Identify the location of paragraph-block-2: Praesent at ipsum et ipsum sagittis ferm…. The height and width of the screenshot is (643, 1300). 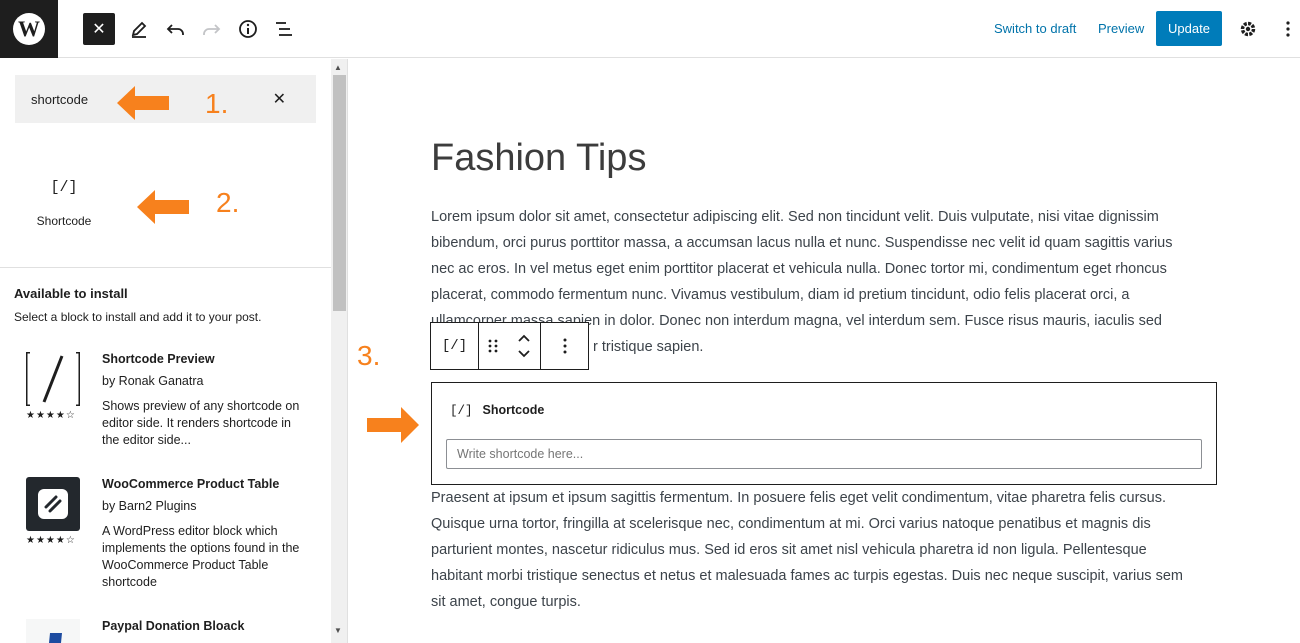
(826, 550).